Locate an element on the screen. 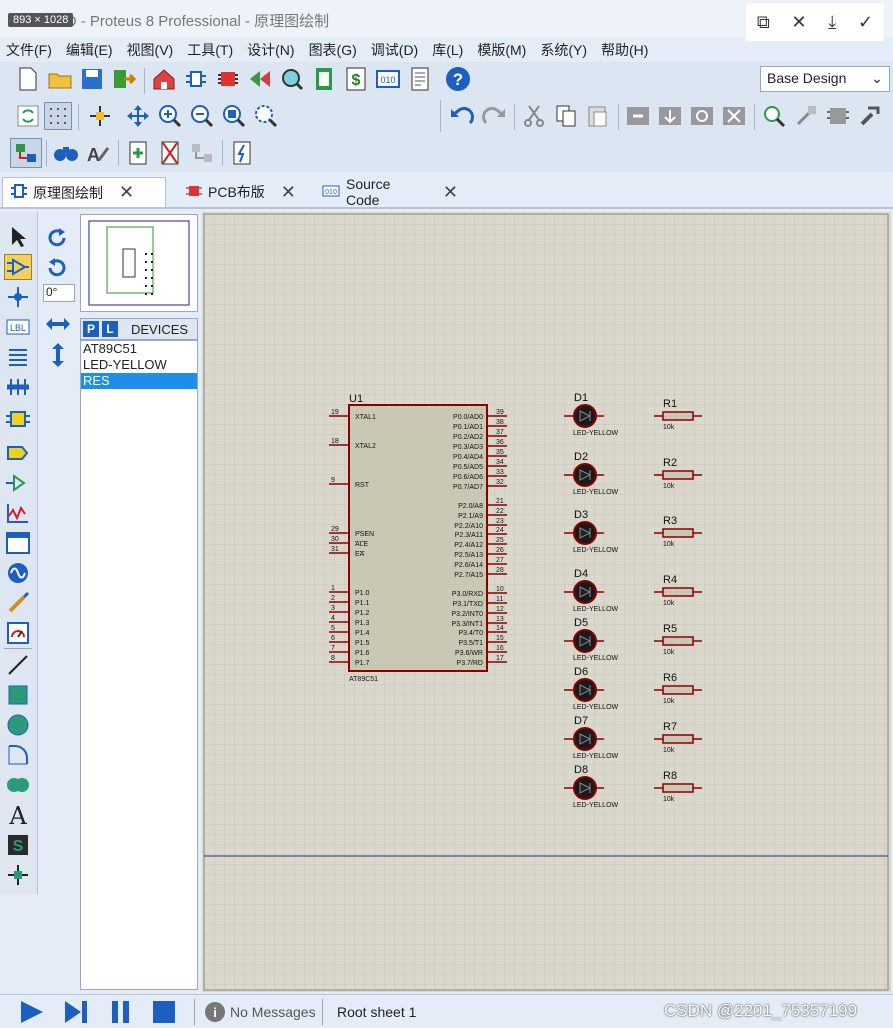  menu-item-3: 工具(T) is located at coordinates (210, 50).